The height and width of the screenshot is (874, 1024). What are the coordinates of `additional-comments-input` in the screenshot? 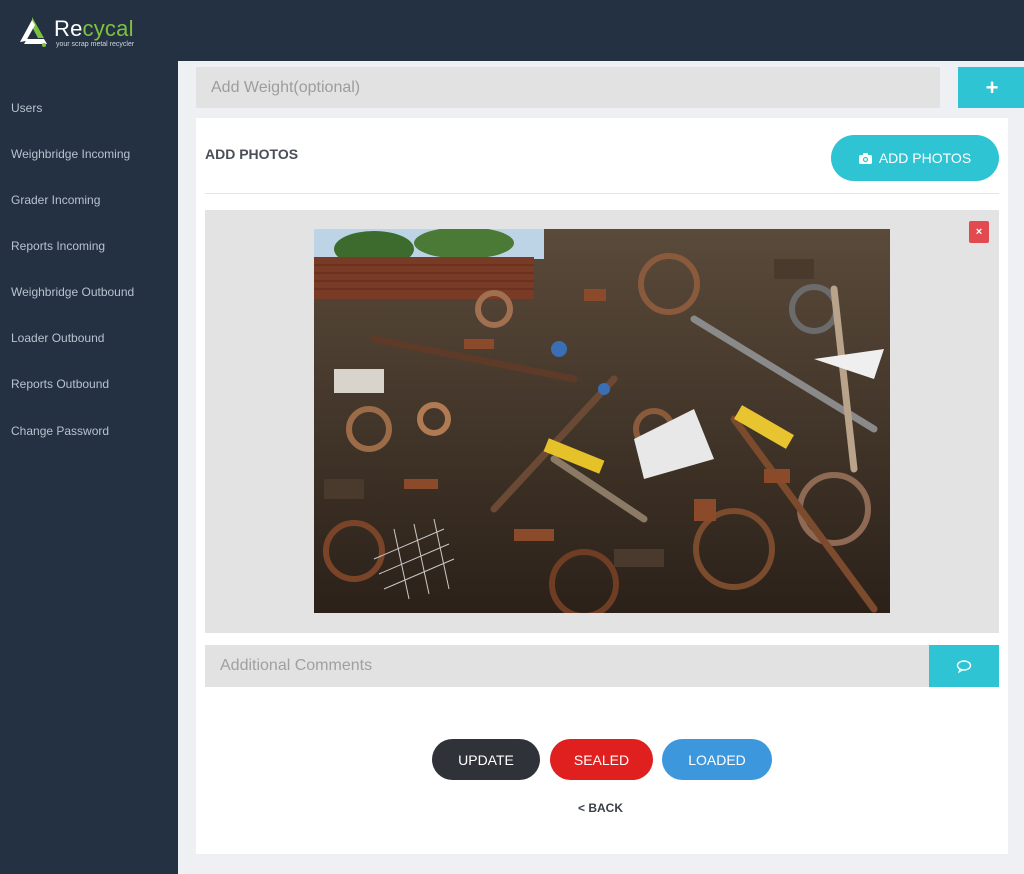 It's located at (567, 666).